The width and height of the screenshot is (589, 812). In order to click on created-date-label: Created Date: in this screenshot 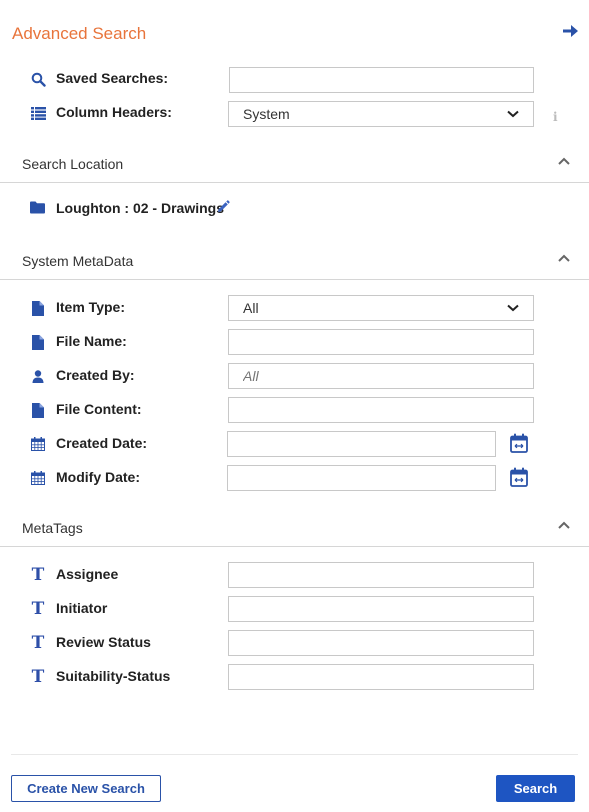, I will do `click(102, 443)`.